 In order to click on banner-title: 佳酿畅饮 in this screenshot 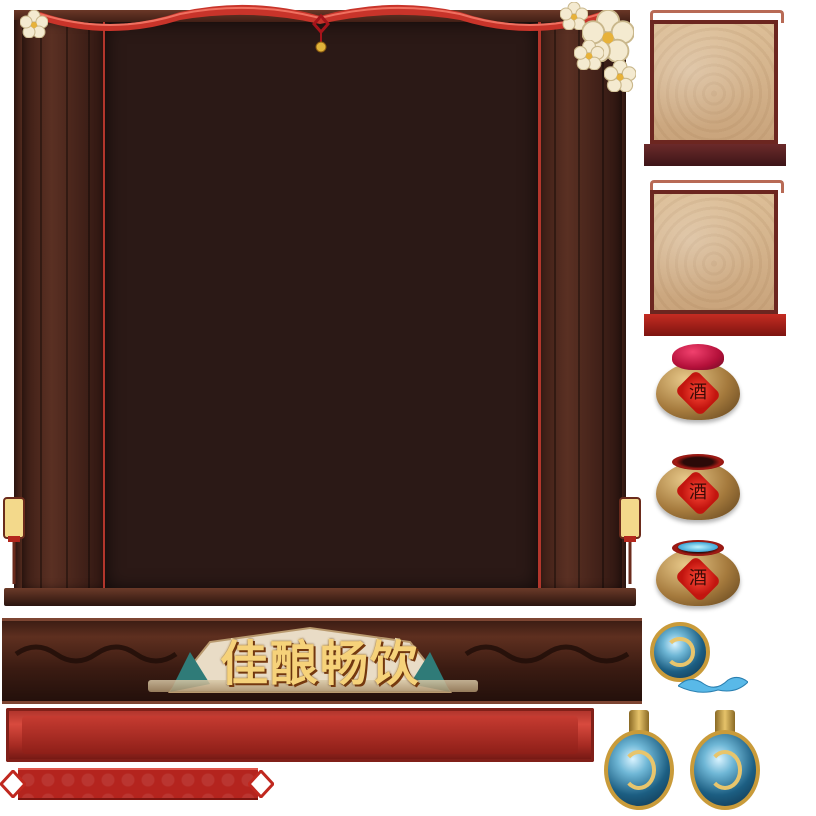, I will do `click(319, 664)`.